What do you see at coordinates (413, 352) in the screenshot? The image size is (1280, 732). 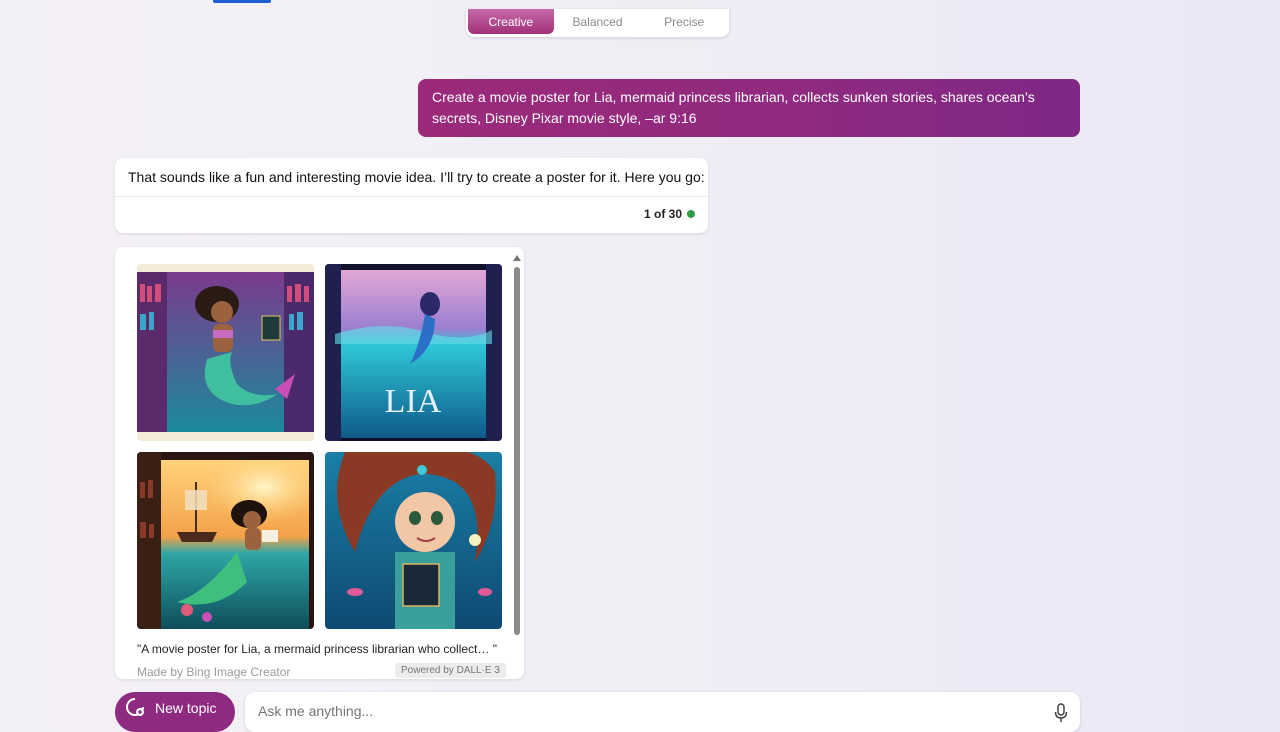 I see `mermaid-poster-lia-image: LIA` at bounding box center [413, 352].